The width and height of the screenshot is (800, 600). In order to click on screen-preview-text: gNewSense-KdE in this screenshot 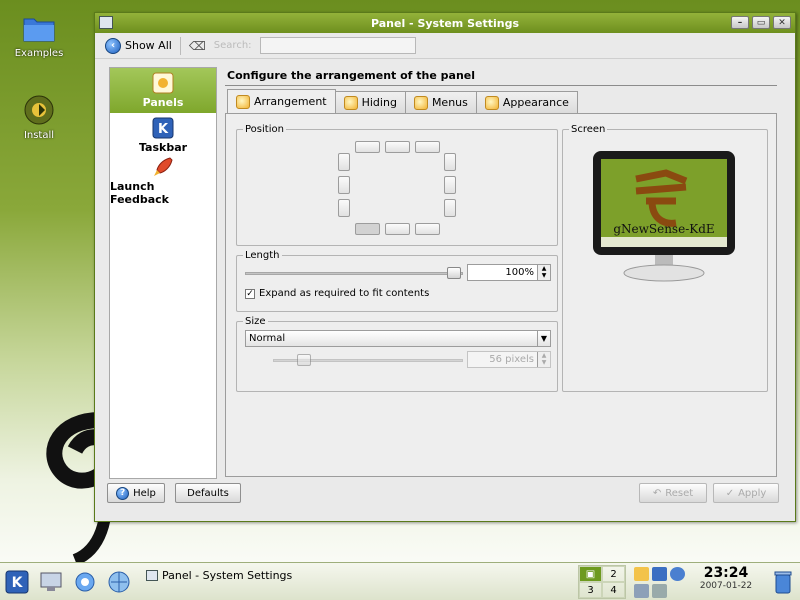, I will do `click(663, 229)`.